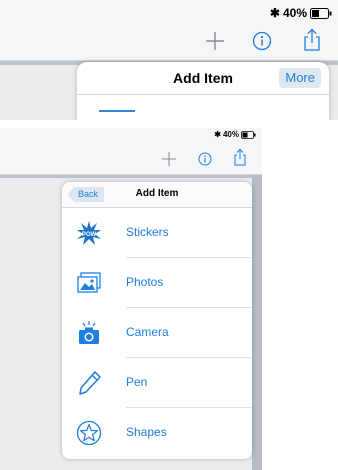 The height and width of the screenshot is (470, 338). Describe the element at coordinates (145, 282) in the screenshot. I see `list-item-label: Photos` at that location.